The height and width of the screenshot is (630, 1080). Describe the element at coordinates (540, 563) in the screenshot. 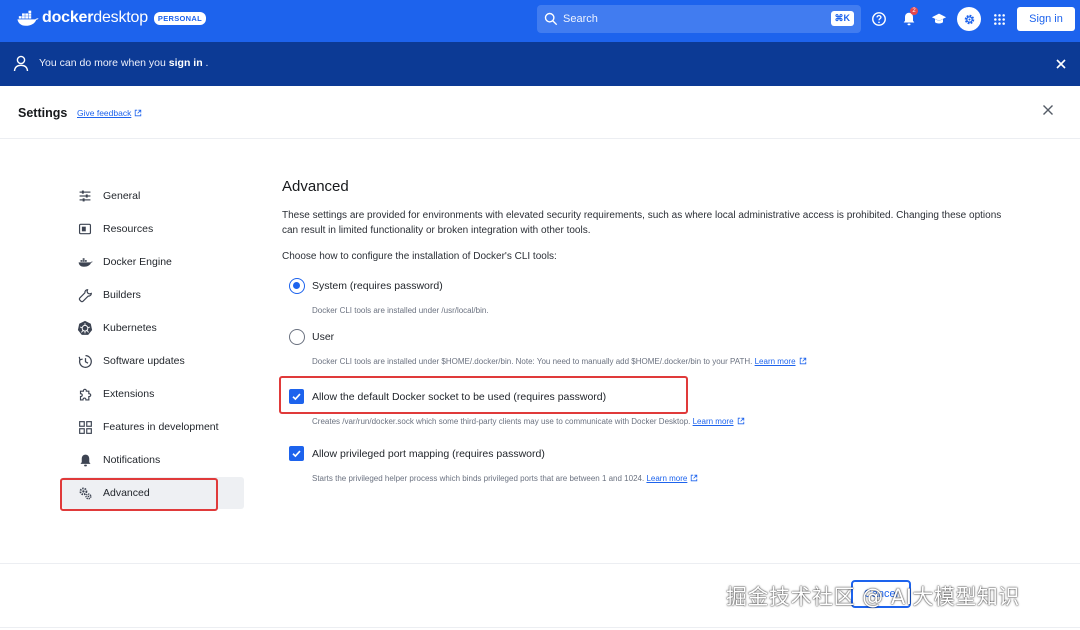

I see `footer-divider` at that location.